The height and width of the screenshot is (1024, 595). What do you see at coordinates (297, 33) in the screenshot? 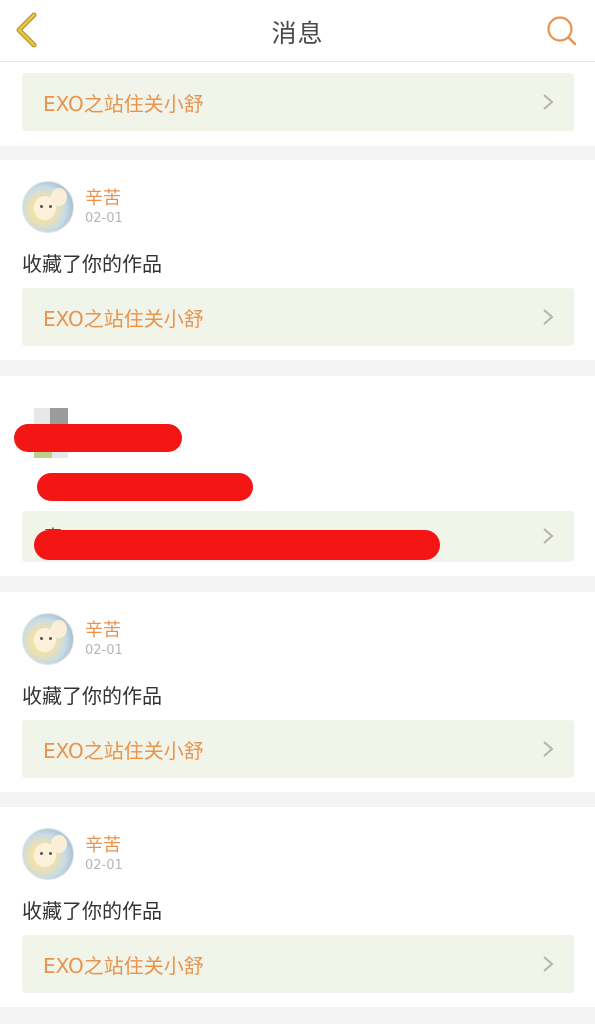
I see `page-title: 消息` at bounding box center [297, 33].